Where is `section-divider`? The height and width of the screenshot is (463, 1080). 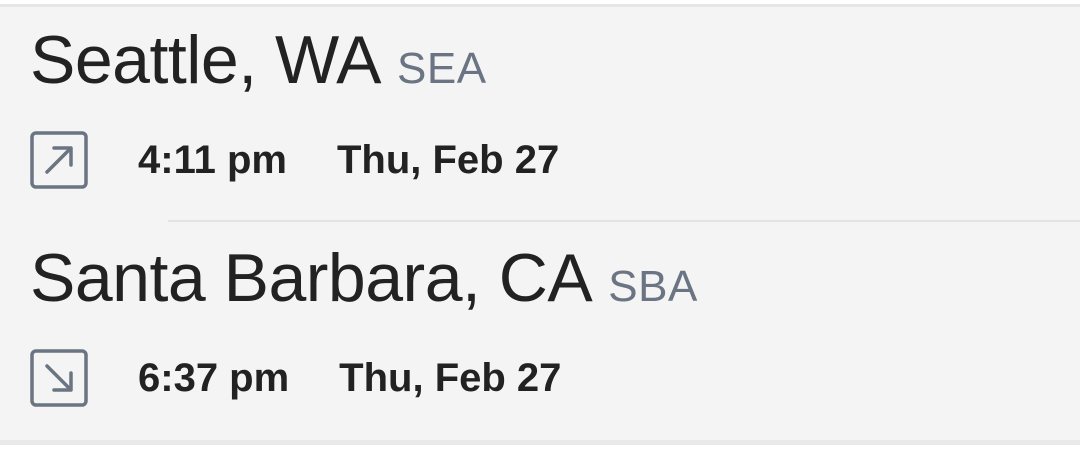 section-divider is located at coordinates (624, 221).